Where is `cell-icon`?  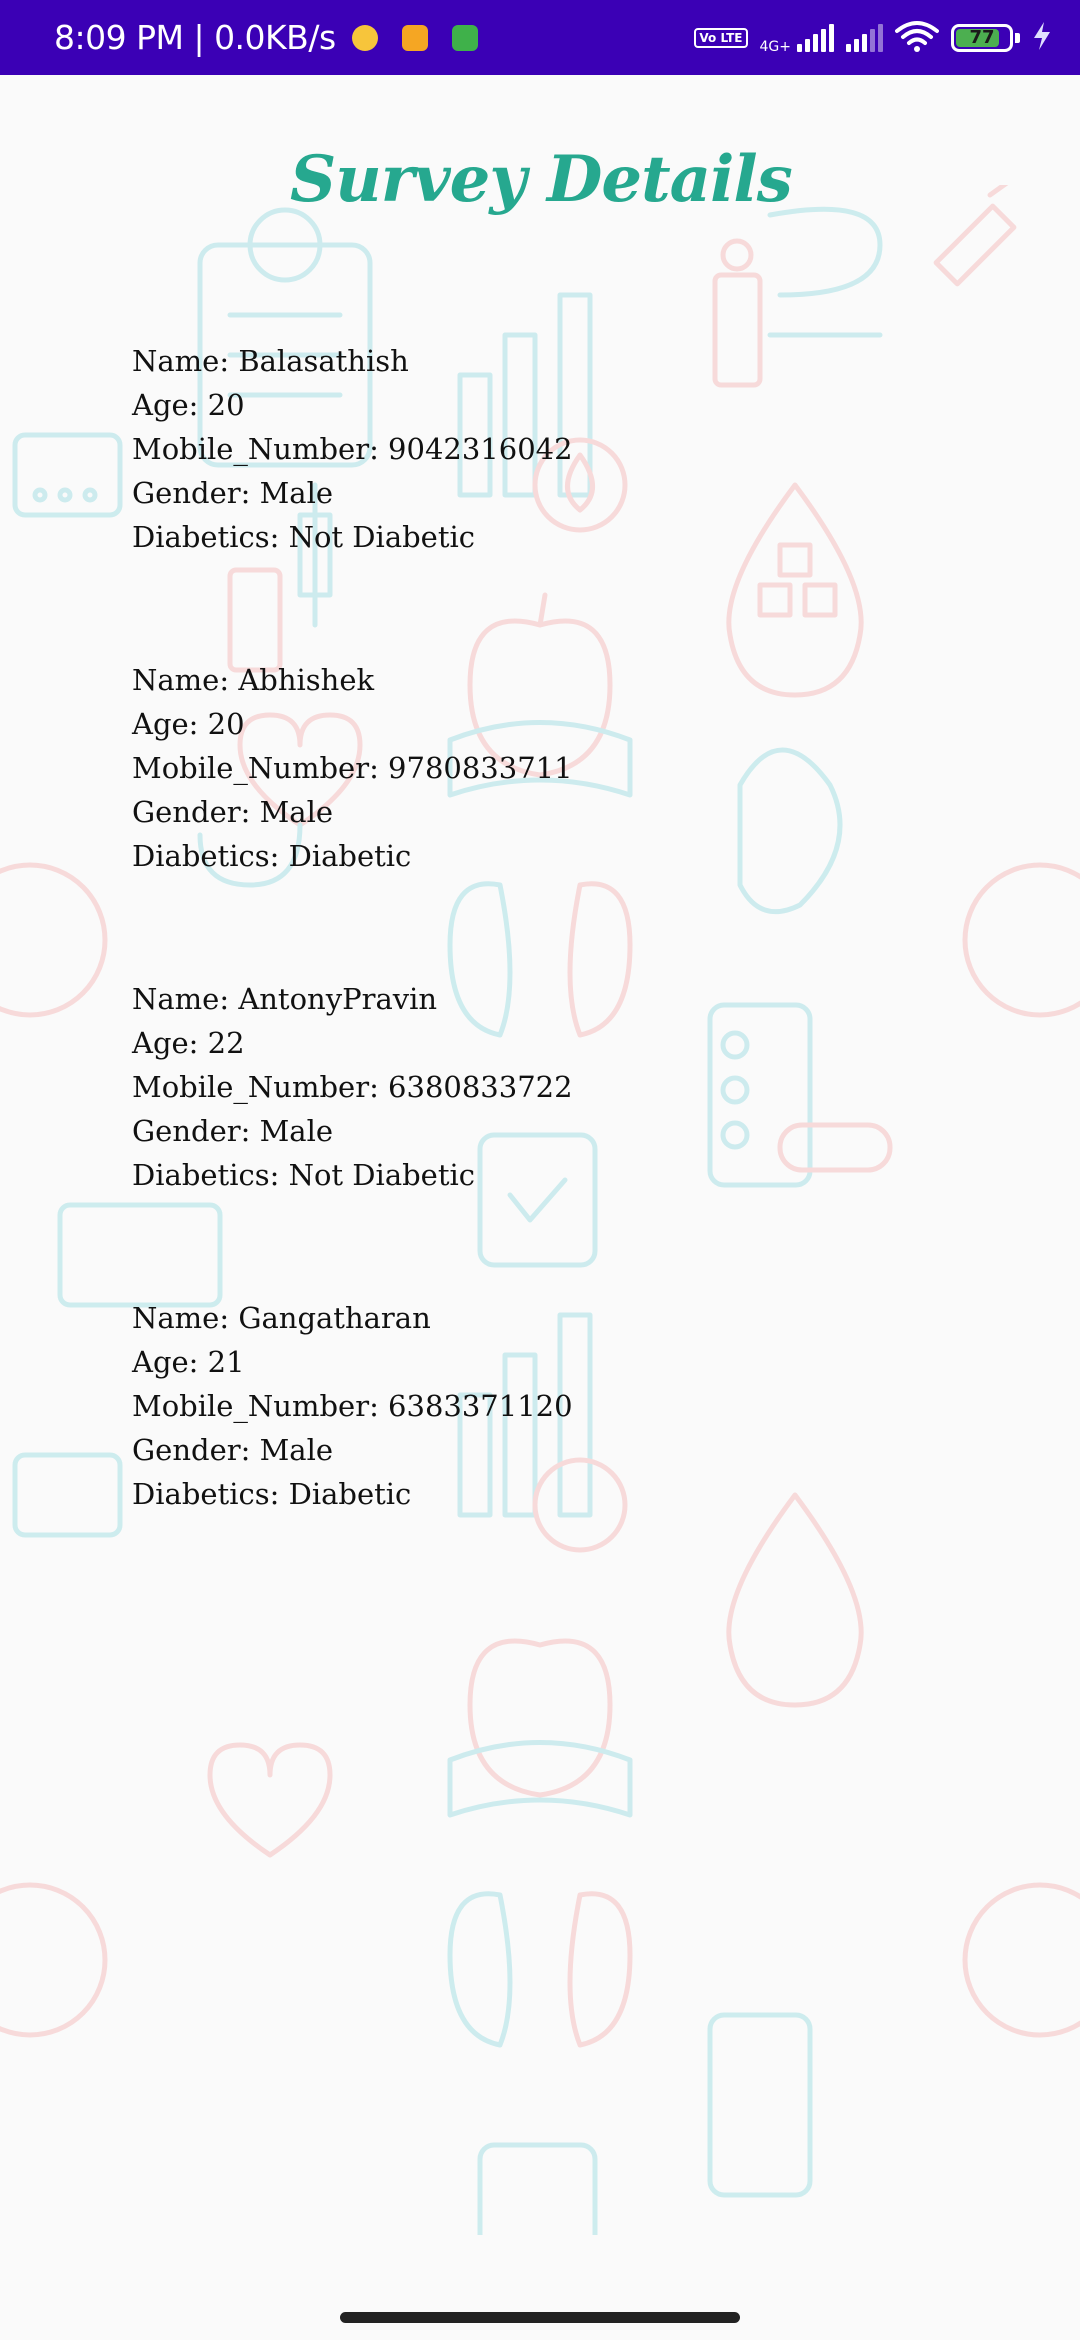 cell-icon is located at coordinates (540, 1960).